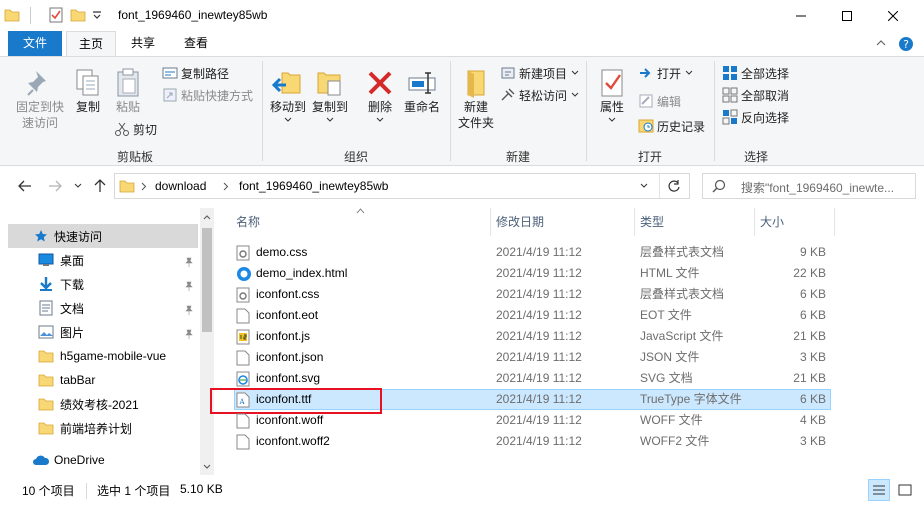  What do you see at coordinates (671, 126) in the screenshot?
I see `history-button: 历史记录` at bounding box center [671, 126].